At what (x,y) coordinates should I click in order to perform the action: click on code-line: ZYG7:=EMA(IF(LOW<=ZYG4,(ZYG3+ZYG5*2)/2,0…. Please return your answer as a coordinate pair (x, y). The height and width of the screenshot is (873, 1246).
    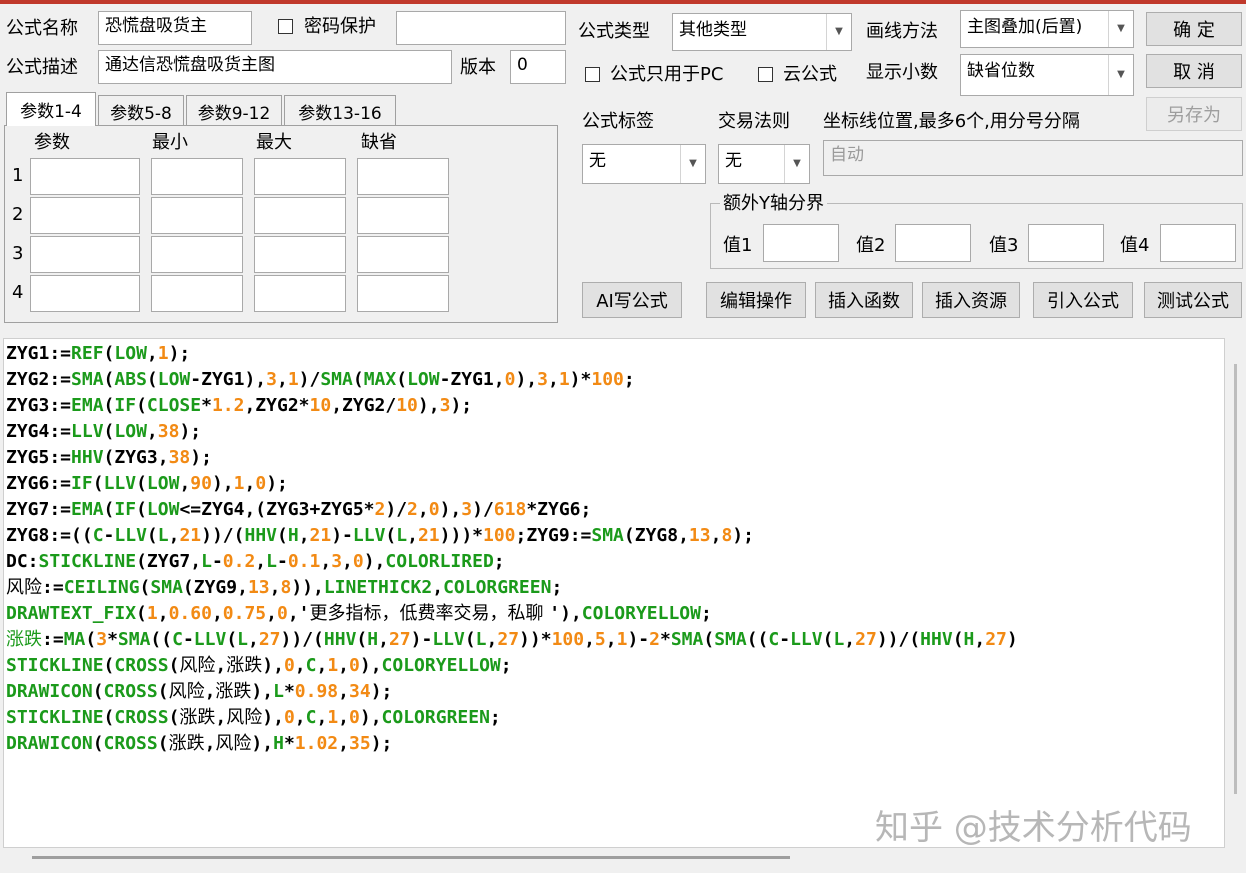
    Looking at the image, I should click on (615, 510).